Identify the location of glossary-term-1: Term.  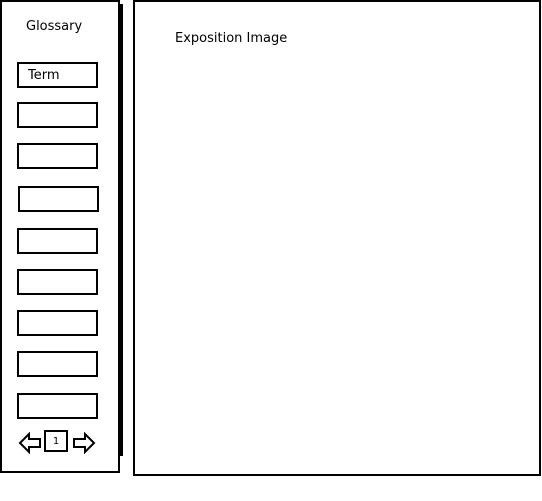
(57, 75).